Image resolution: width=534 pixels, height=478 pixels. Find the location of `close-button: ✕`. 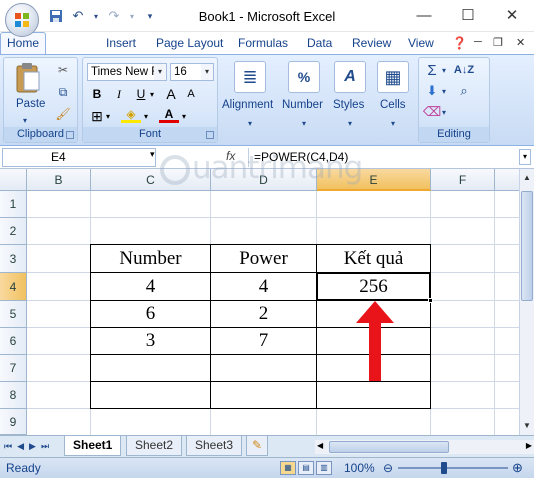

close-button: ✕ is located at coordinates (512, 15).